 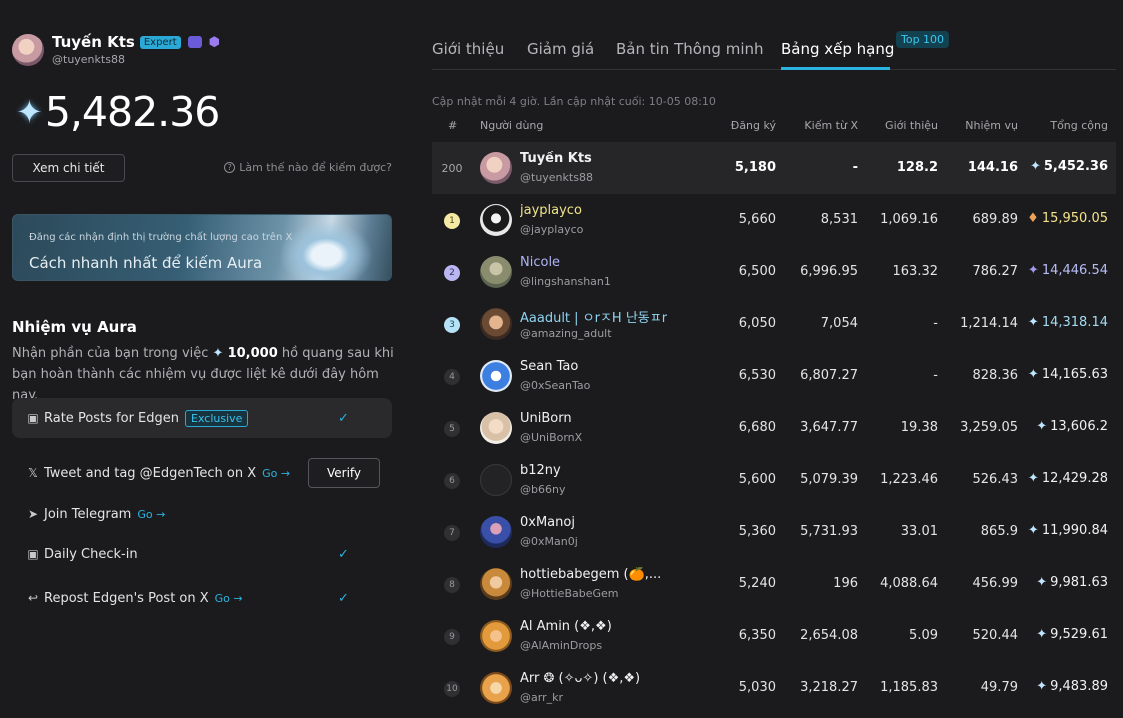 I want to click on total-amount: 14,165.63, so click(x=1074, y=374).